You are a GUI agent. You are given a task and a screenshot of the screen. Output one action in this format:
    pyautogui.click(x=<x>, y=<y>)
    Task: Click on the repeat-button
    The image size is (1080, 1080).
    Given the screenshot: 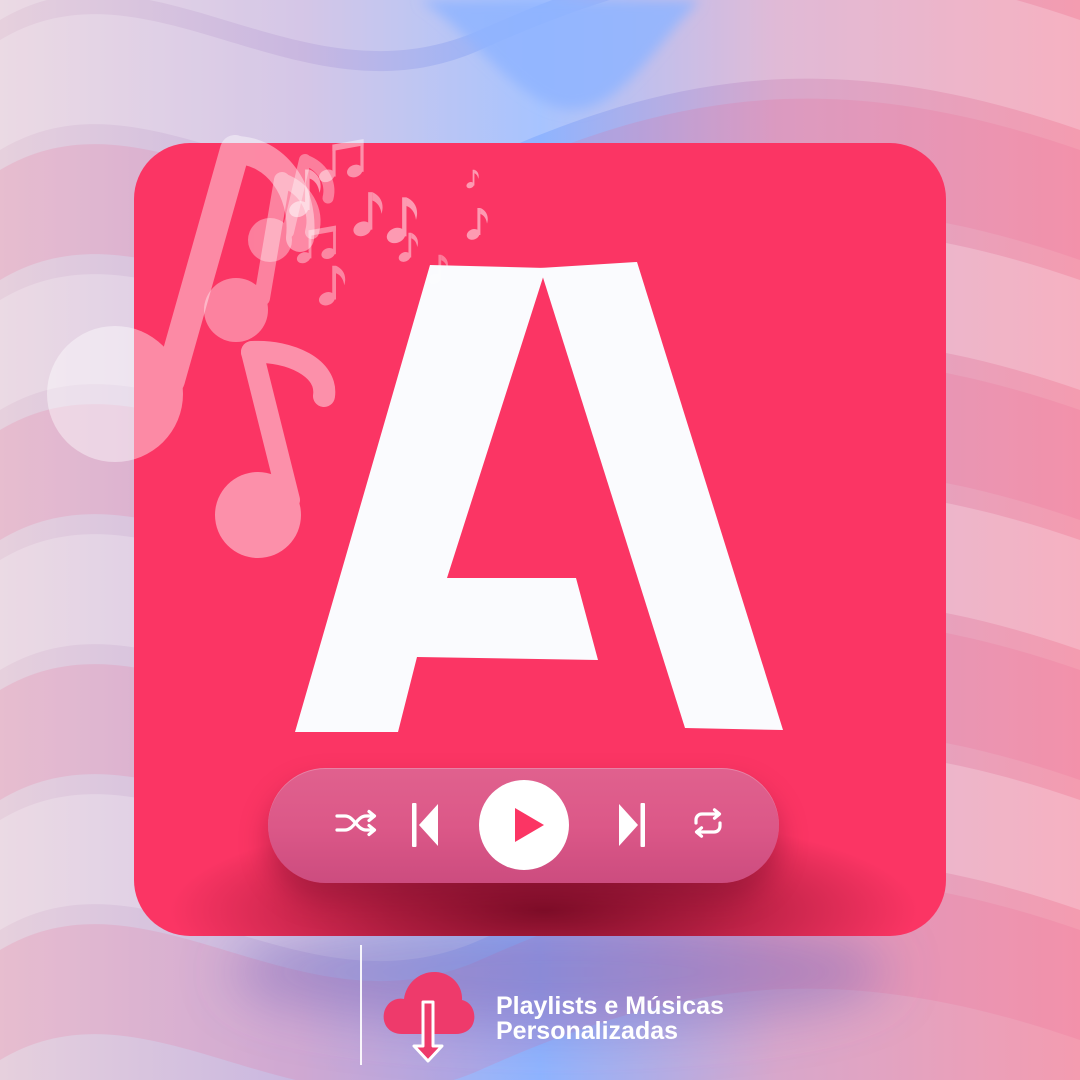 What is the action you would take?
    pyautogui.click(x=708, y=823)
    